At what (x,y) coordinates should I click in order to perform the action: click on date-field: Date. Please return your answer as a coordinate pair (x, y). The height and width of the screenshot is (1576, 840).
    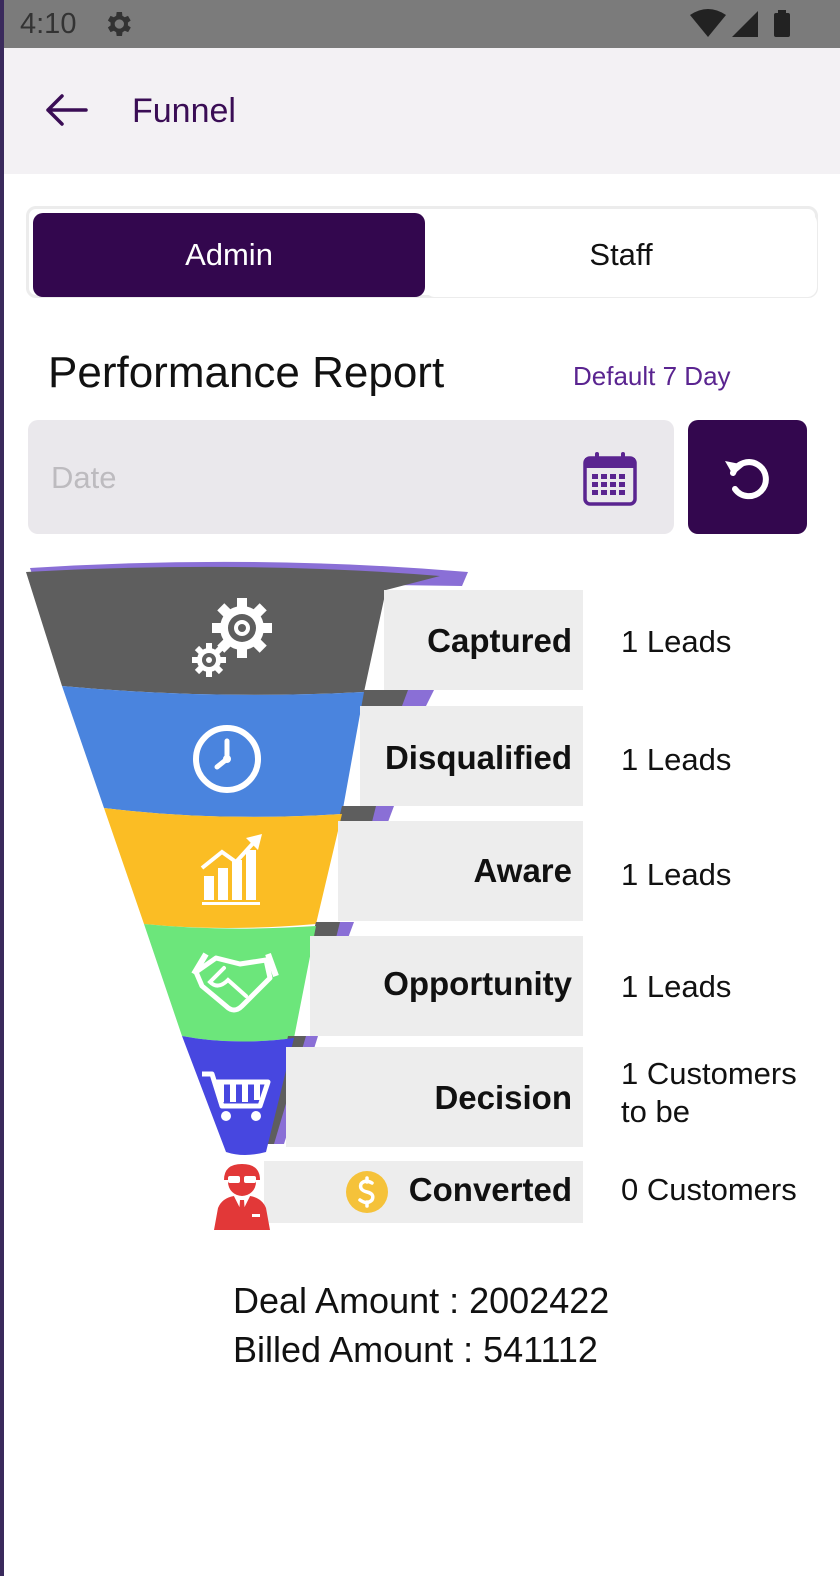
    Looking at the image, I should click on (351, 477).